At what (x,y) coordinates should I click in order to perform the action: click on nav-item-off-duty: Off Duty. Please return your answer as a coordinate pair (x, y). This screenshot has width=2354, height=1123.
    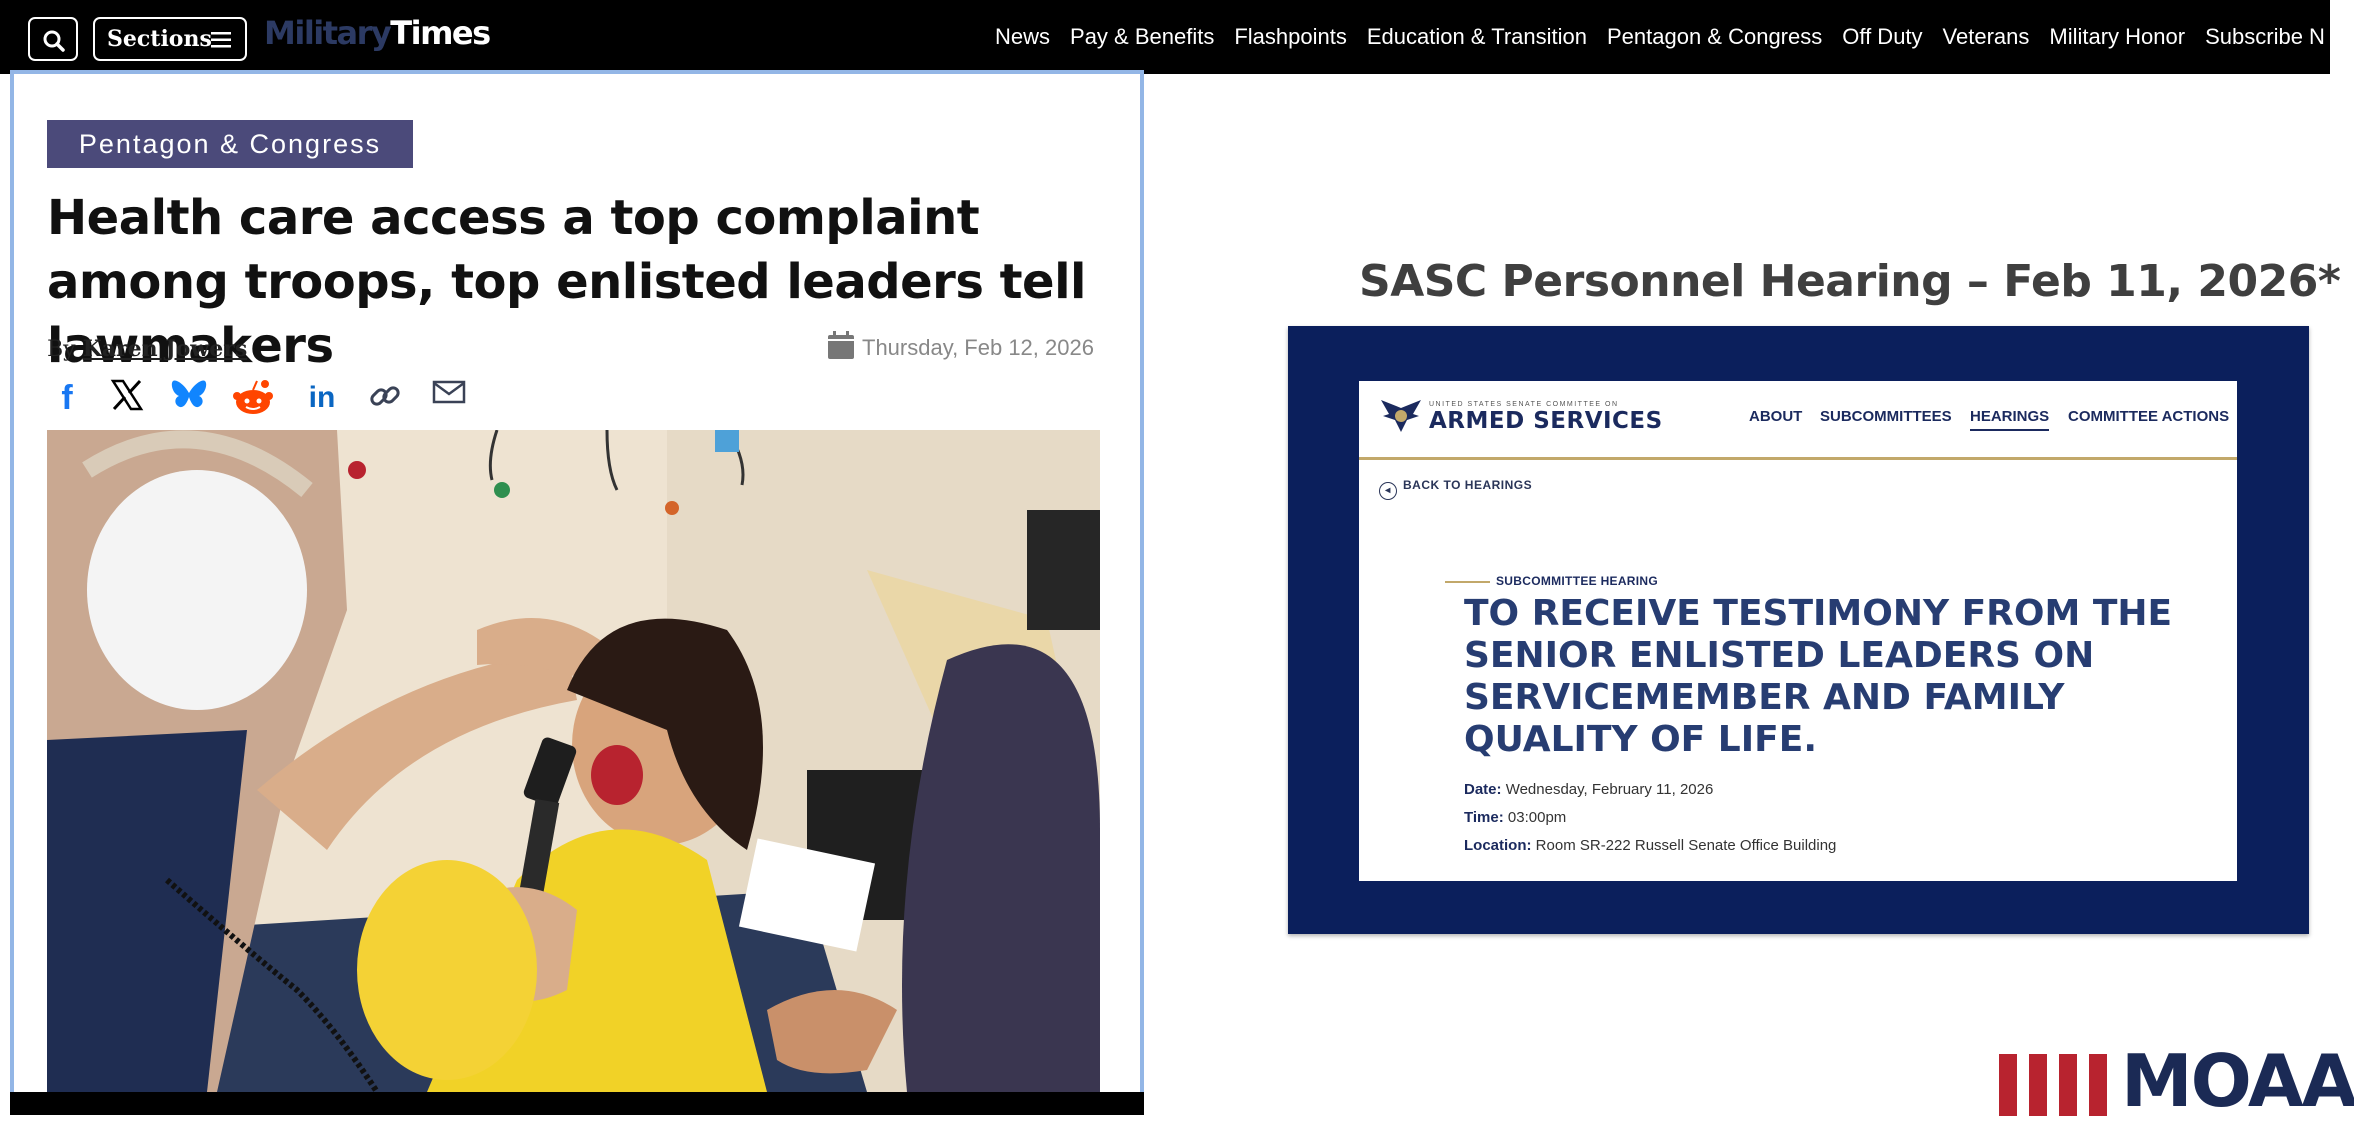
    Looking at the image, I should click on (1882, 36).